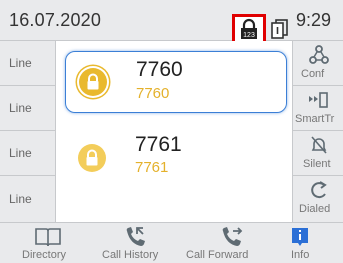  I want to click on softkey-label: Conf, so click(313, 74).